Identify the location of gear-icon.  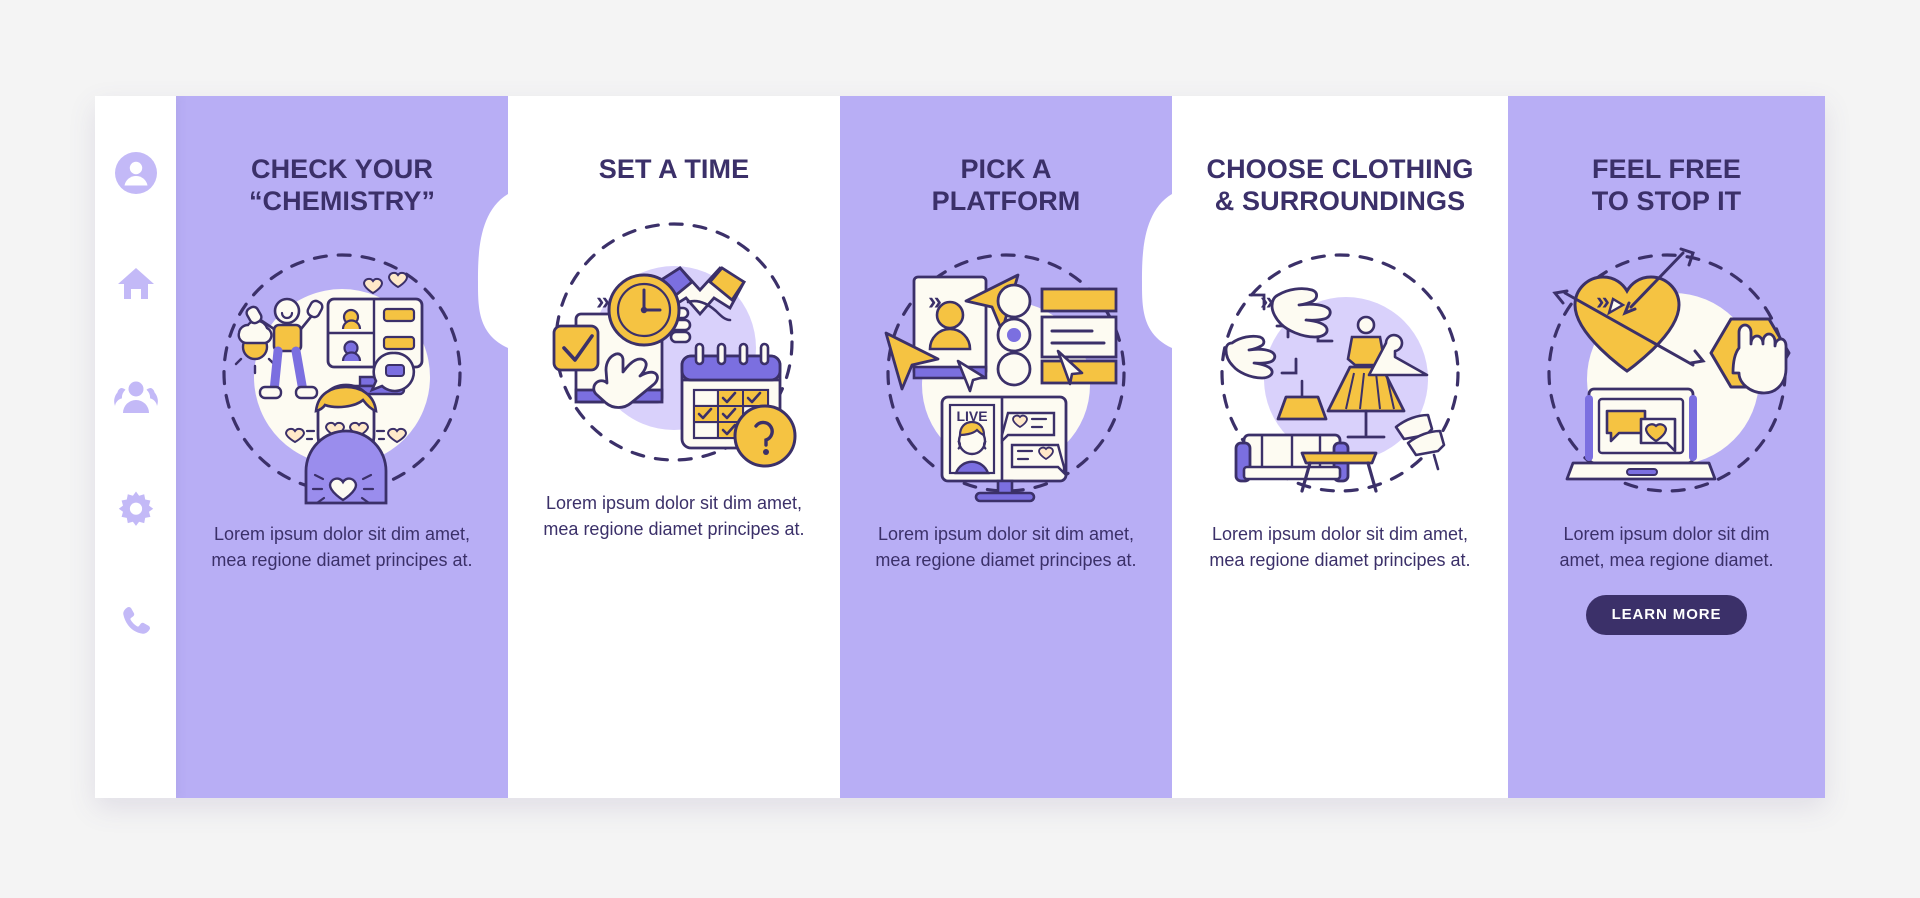
(136, 510).